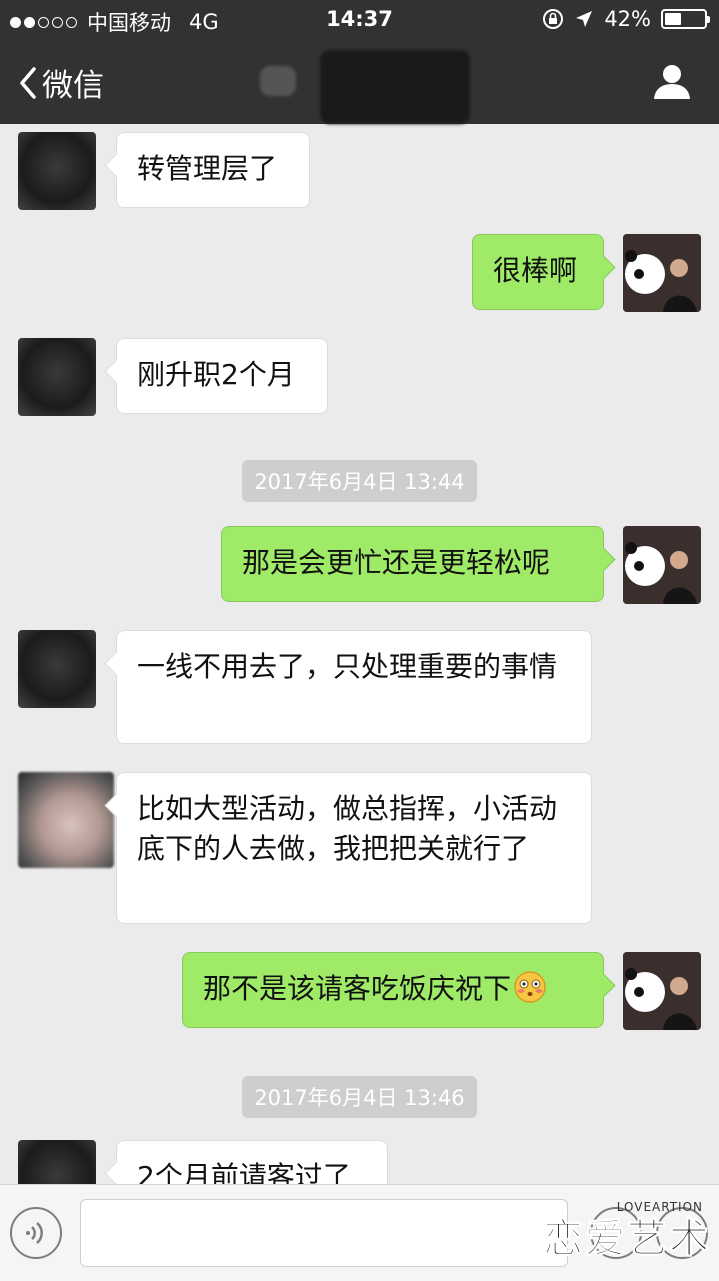  I want to click on nav-bar: 微信, so click(359, 84).